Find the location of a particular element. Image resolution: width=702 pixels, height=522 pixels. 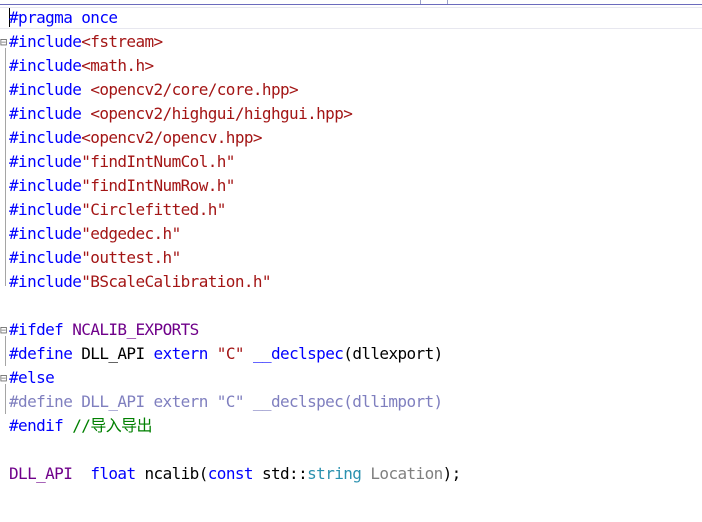

code-line: #include"outtest.h" is located at coordinates (95, 258).